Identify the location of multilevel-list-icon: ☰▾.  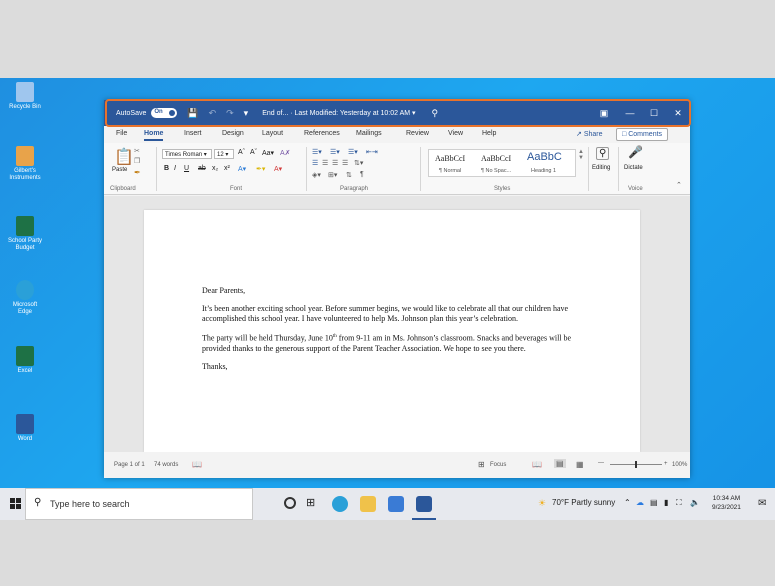
(353, 152).